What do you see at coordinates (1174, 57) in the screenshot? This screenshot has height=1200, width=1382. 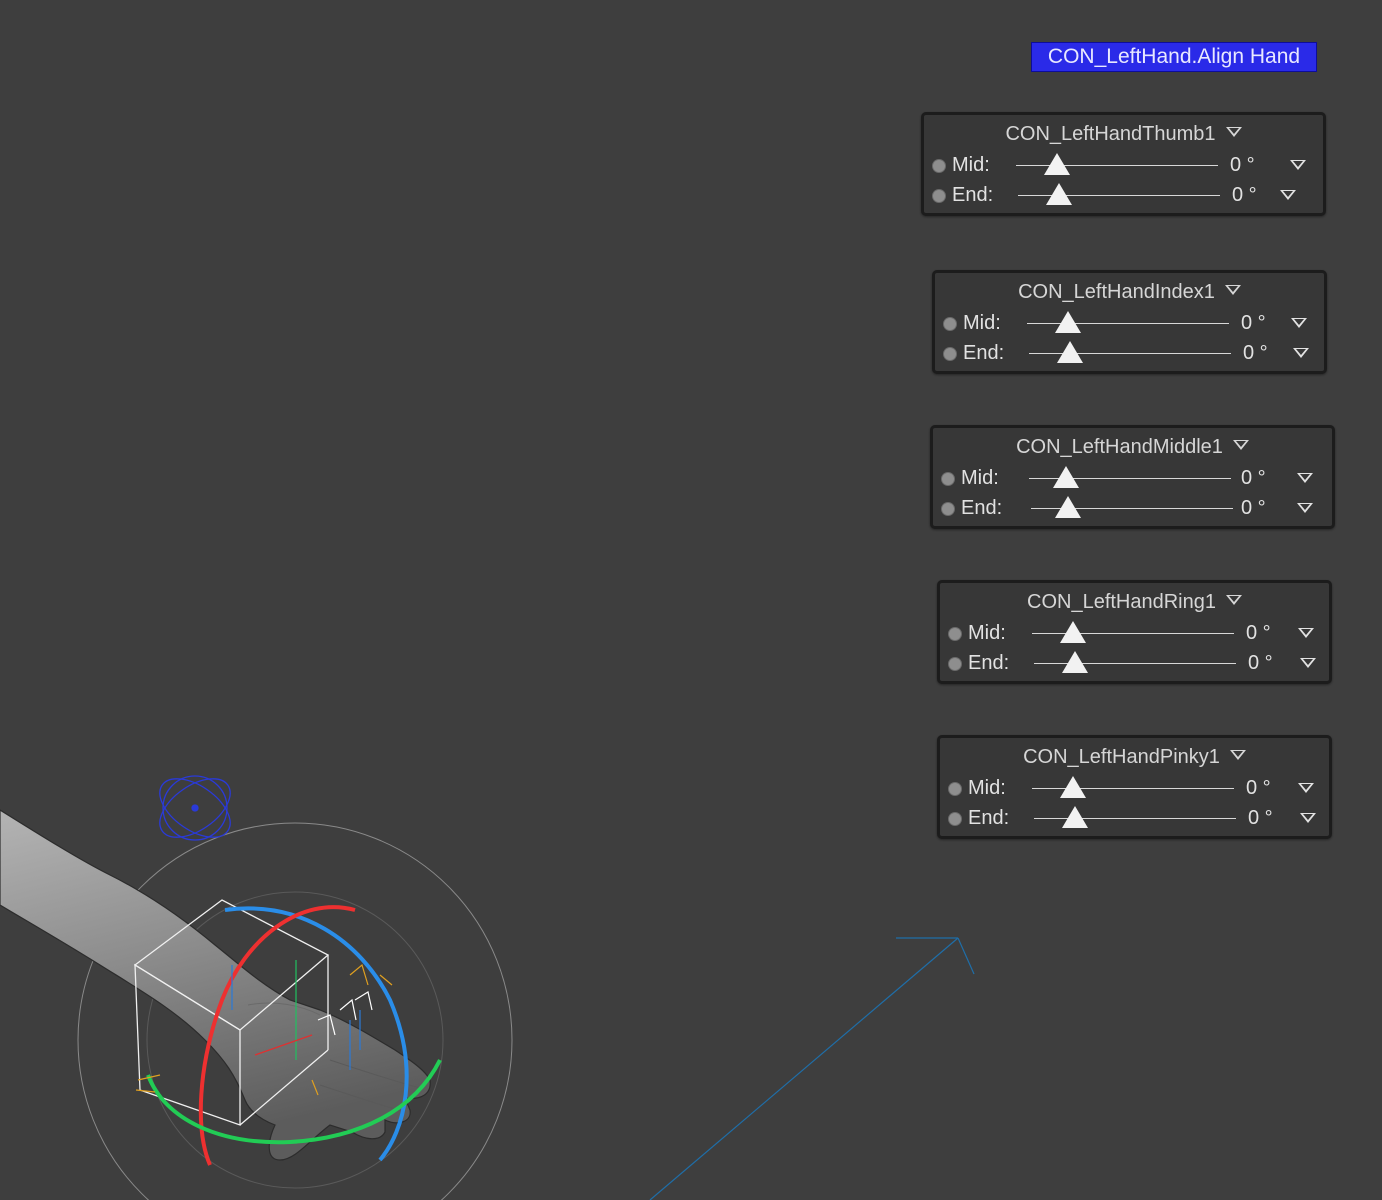 I see `align-hand-button: CON_LeftHand.Align Hand` at bounding box center [1174, 57].